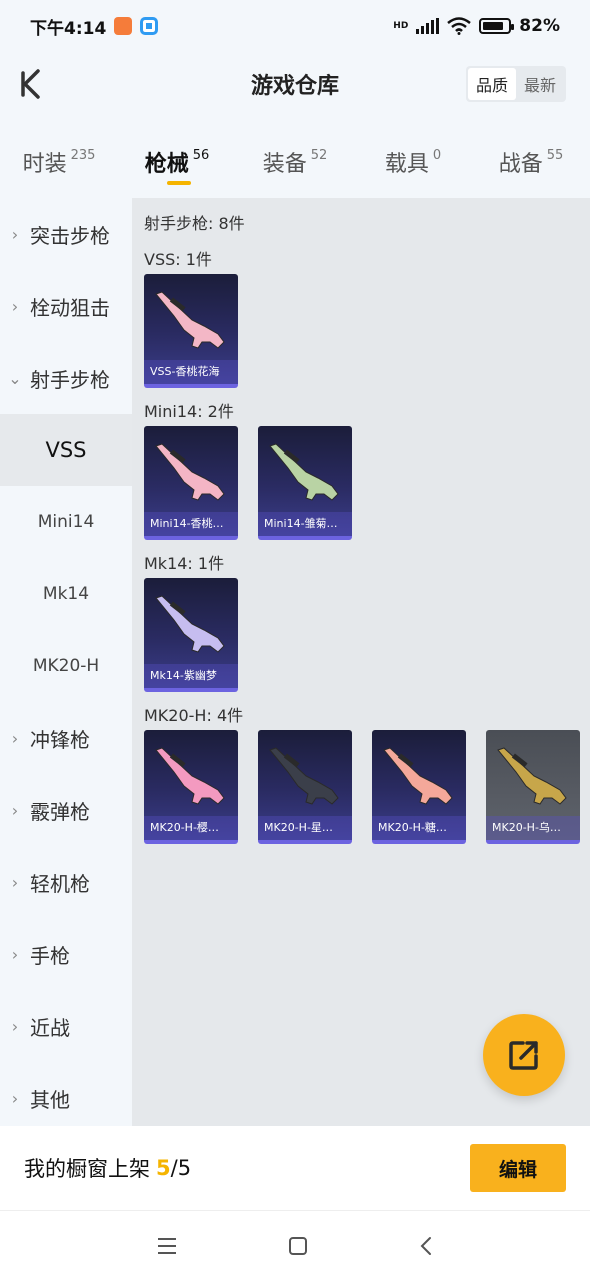 The height and width of the screenshot is (1280, 590). I want to click on status-bar: 下午4:14 HD 82%, so click(295, 26).